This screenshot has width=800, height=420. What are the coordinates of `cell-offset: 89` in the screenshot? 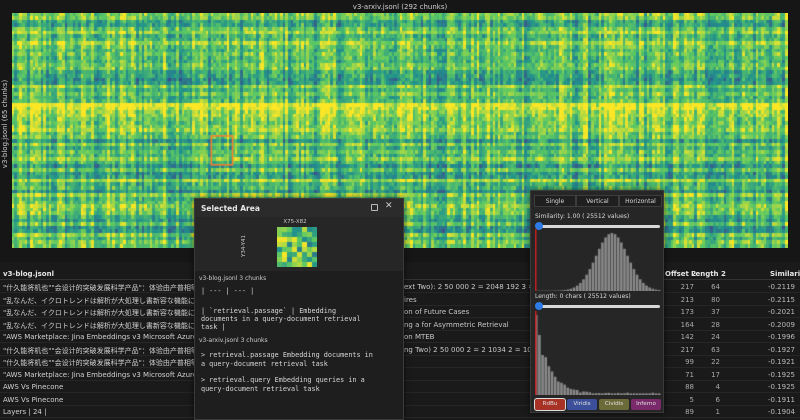 It's located at (689, 412).